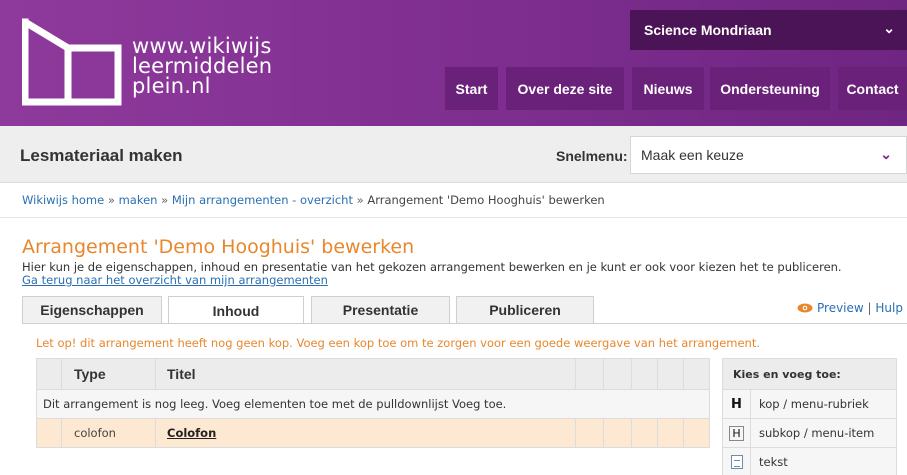  What do you see at coordinates (453, 217) in the screenshot?
I see `divider` at bounding box center [453, 217].